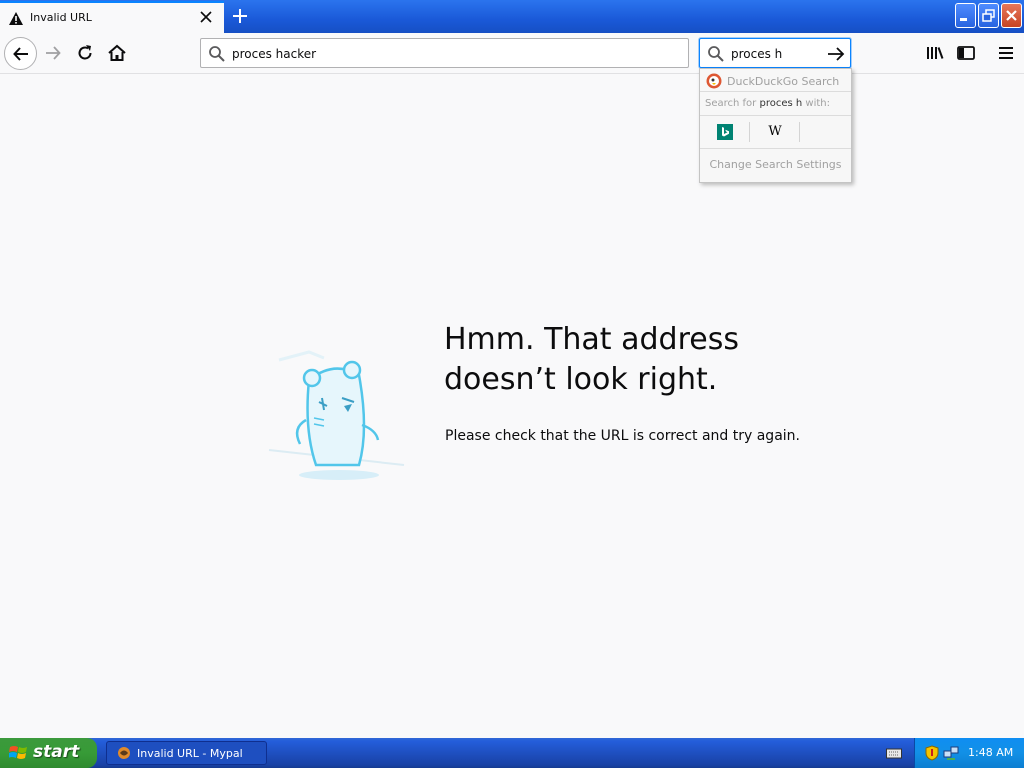 This screenshot has width=1024, height=768. I want to click on forward-button, so click(53, 53).